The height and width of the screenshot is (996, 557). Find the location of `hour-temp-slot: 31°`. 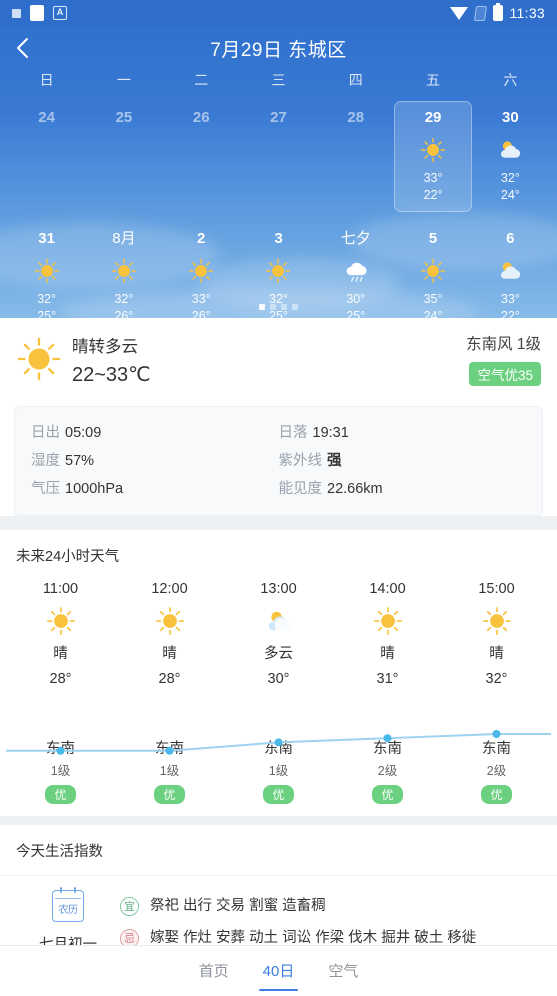

hour-temp-slot: 31° is located at coordinates (388, 680).